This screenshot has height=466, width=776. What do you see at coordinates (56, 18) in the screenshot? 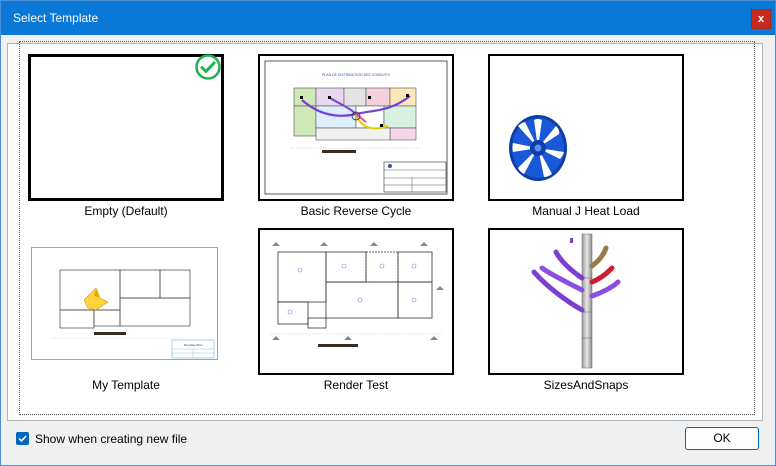
I see `dialog-title: Select Template` at bounding box center [56, 18].